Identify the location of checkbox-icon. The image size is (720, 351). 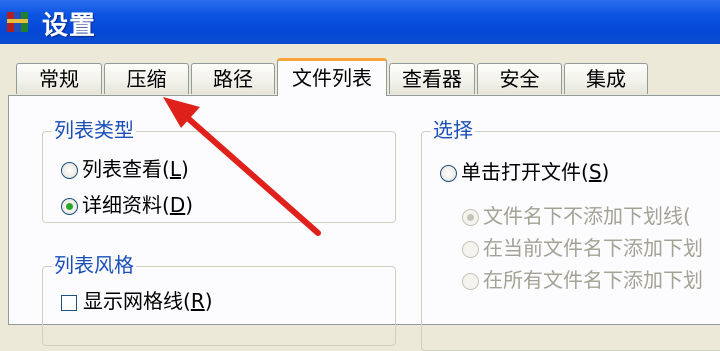
(69, 303).